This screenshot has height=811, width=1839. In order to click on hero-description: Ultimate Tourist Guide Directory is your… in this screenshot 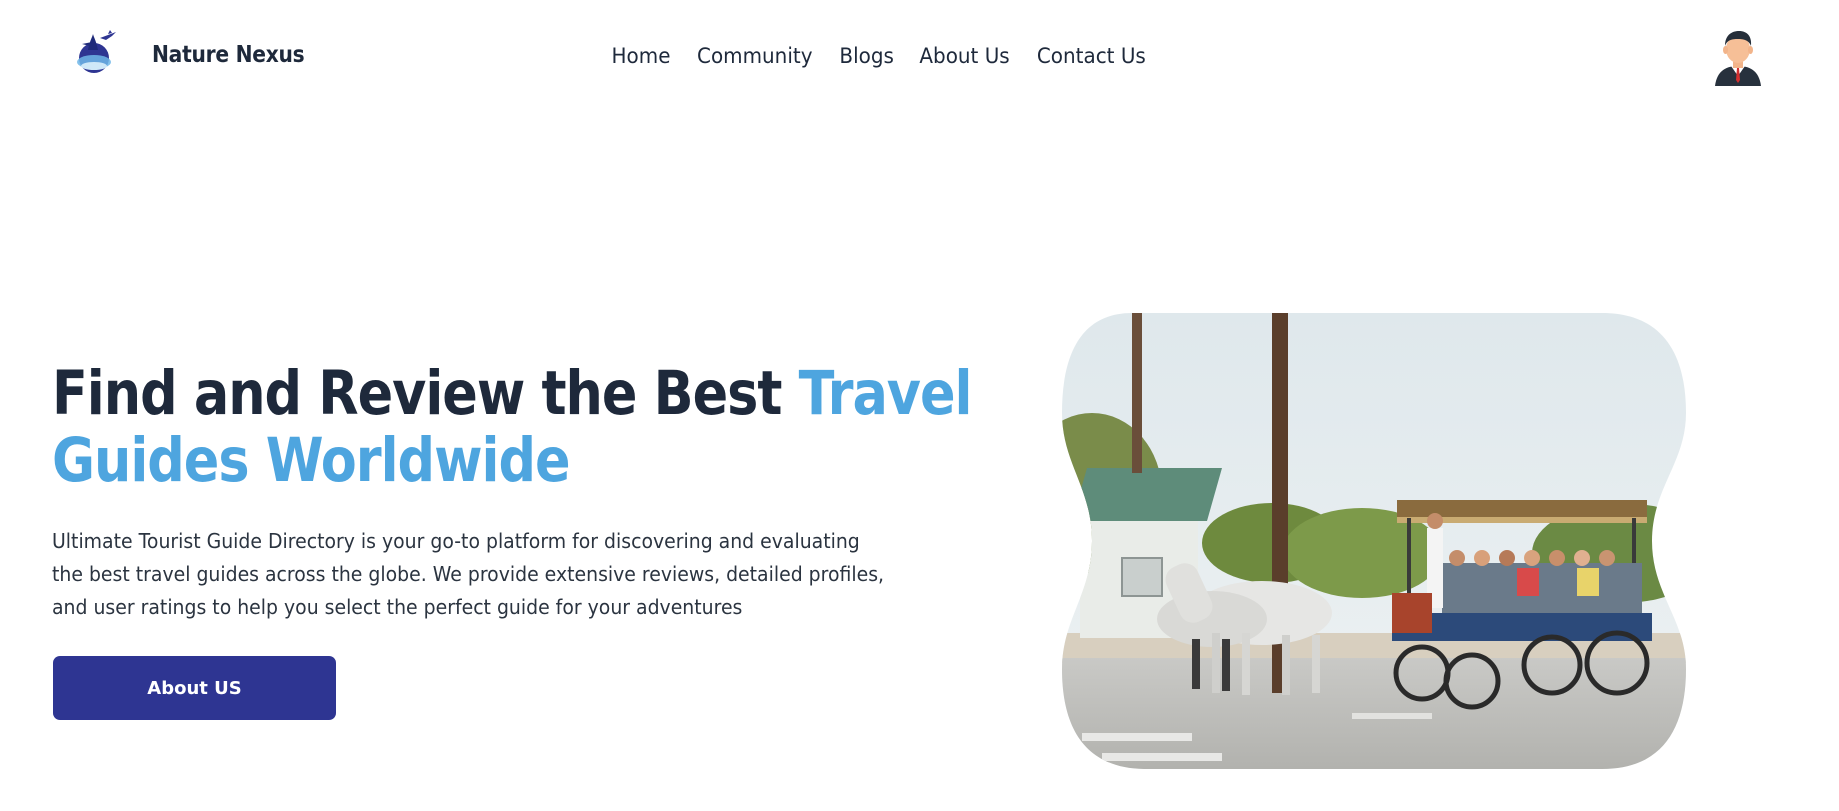, I will do `click(532, 574)`.